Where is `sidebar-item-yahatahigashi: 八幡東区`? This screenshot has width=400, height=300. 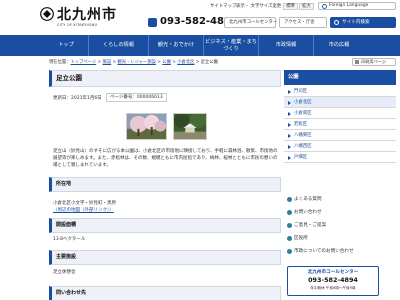 sidebar-item-yahatahigashi: 八幡東区 is located at coordinates (340, 135).